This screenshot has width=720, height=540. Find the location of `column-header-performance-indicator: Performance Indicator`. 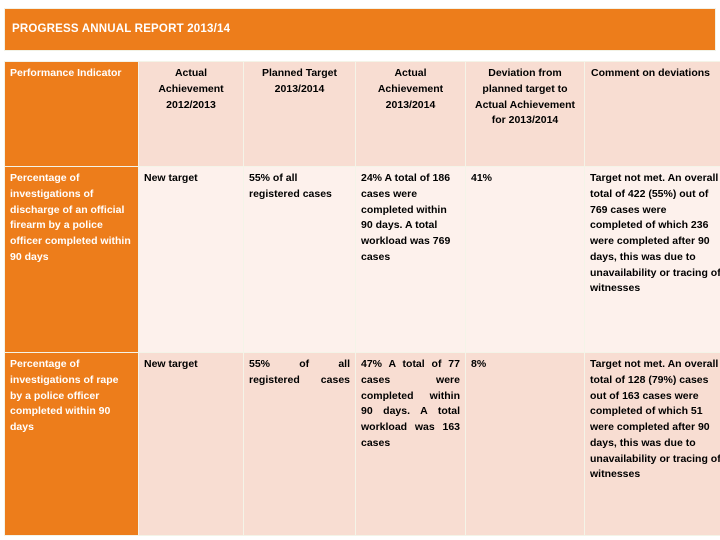

column-header-performance-indicator: Performance Indicator is located at coordinates (71, 114).